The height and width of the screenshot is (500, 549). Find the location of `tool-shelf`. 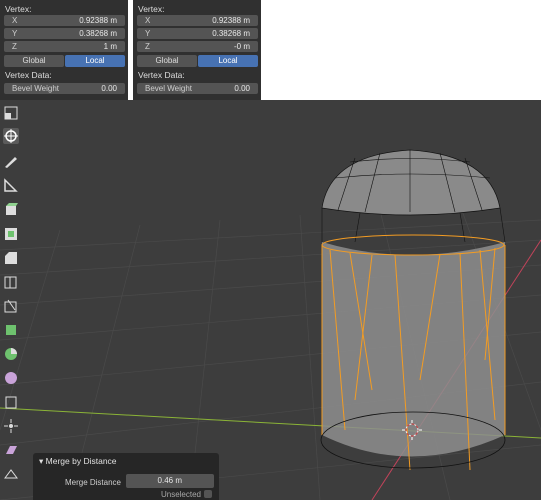

tool-shelf is located at coordinates (11, 300).